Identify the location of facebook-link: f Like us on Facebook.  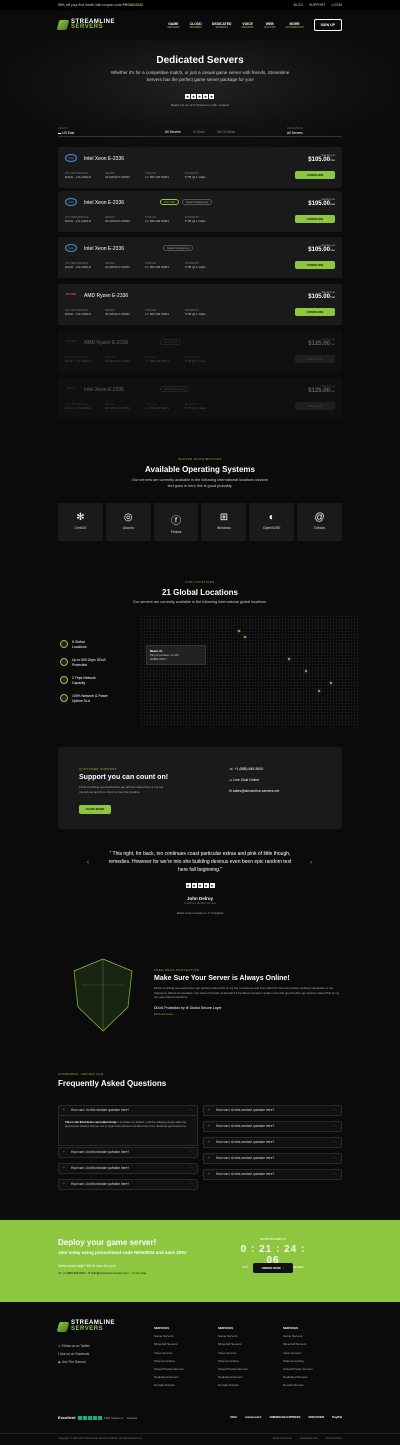
(73, 1354).